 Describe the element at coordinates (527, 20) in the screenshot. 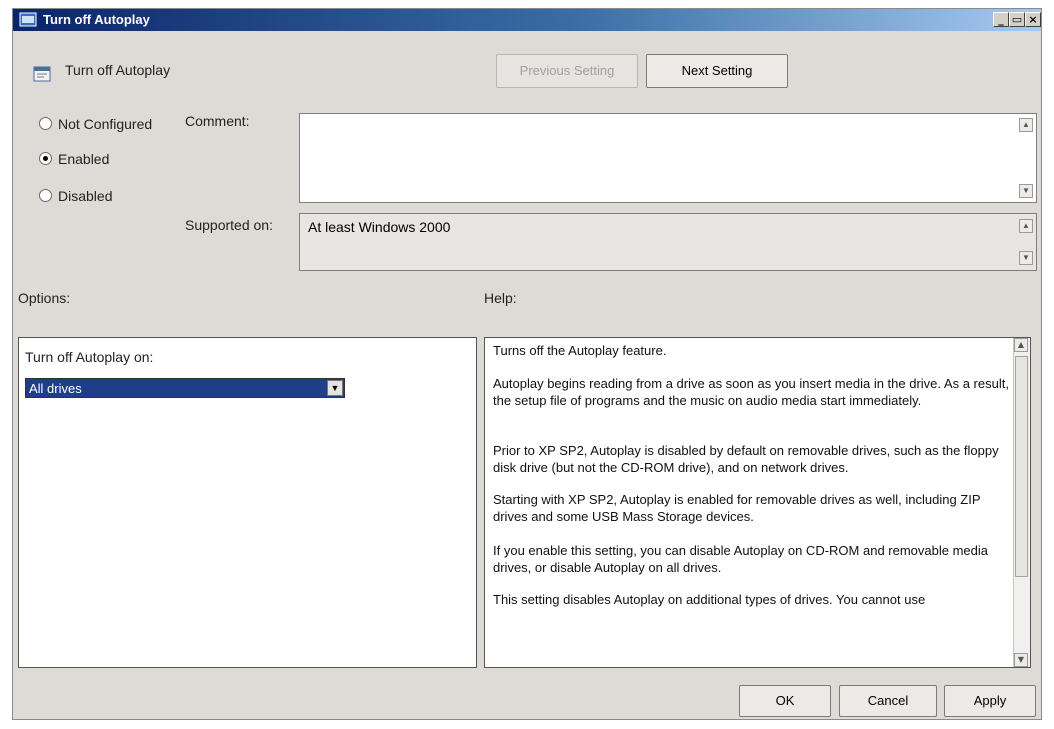

I see `title-bar: Turn off Autoplay _ ▭ ×` at that location.